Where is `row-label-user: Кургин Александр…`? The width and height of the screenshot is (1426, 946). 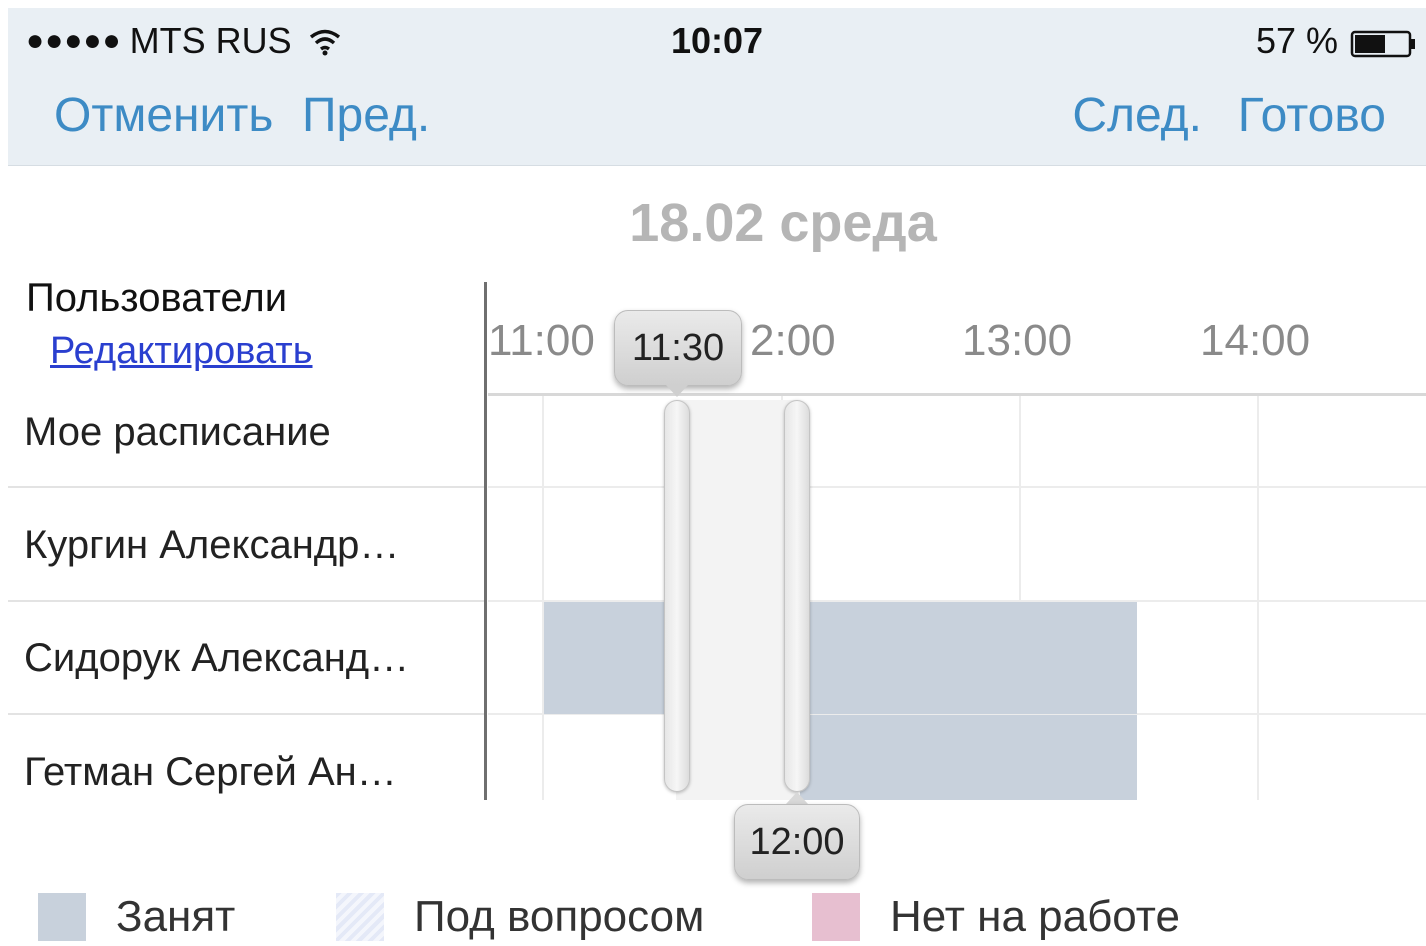
row-label-user: Кургин Александр… is located at coordinates (244, 545).